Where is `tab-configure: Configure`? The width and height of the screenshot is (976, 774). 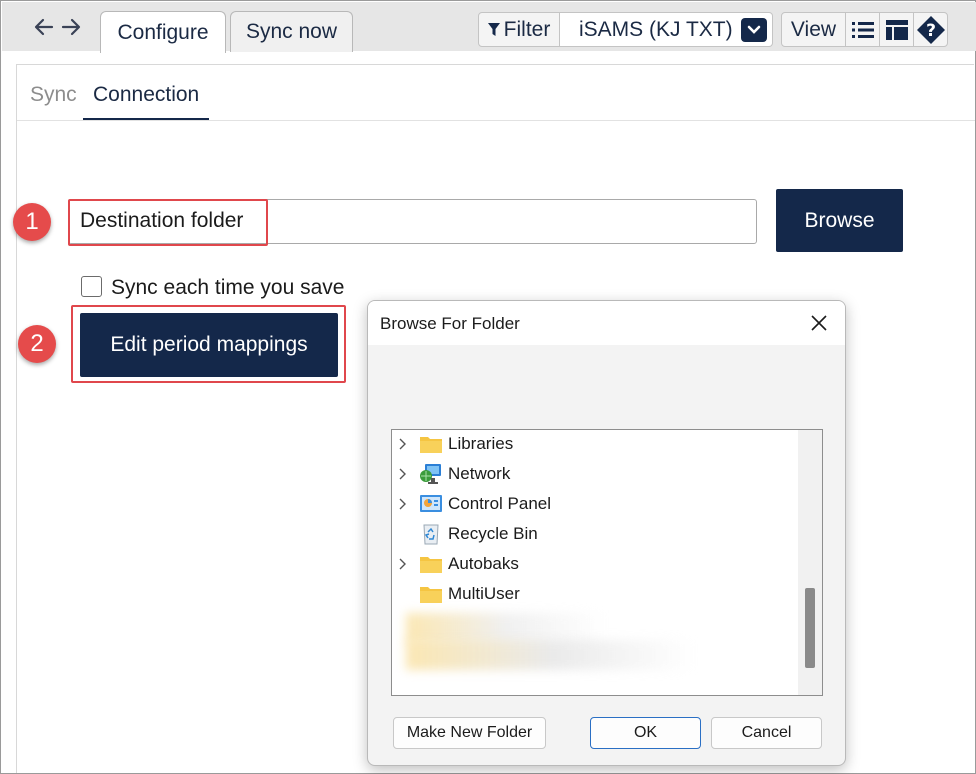
tab-configure: Configure is located at coordinates (163, 32).